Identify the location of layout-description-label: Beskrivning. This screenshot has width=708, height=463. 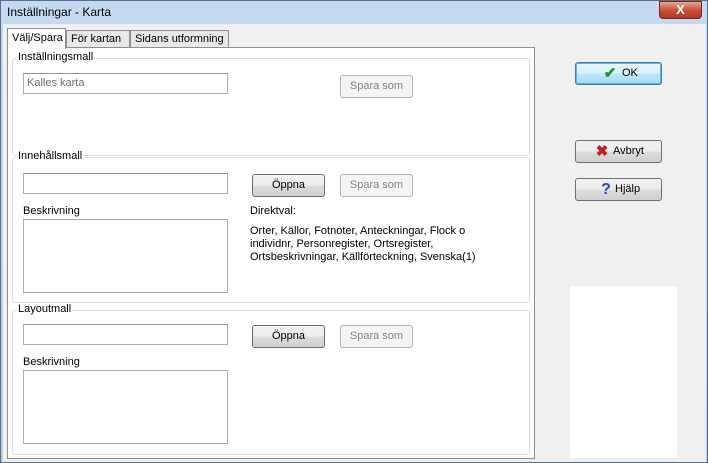
(51, 362).